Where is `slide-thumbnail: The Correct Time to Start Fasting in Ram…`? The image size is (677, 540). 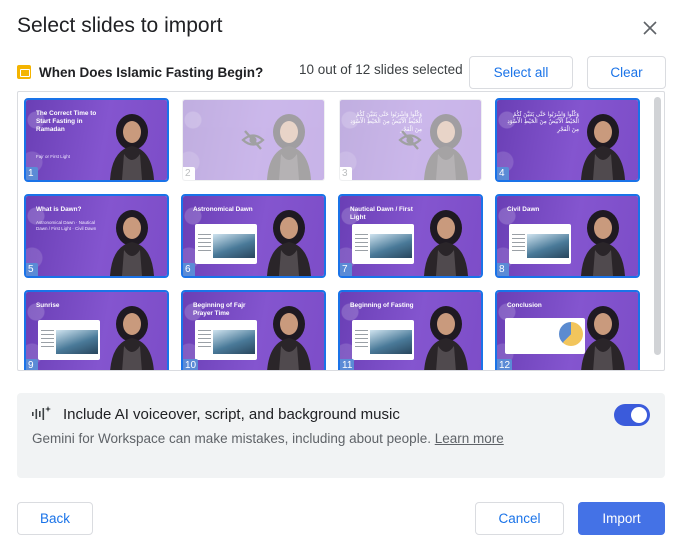
slide-thumbnail: The Correct Time to Start Fasting in Ram… is located at coordinates (96, 140).